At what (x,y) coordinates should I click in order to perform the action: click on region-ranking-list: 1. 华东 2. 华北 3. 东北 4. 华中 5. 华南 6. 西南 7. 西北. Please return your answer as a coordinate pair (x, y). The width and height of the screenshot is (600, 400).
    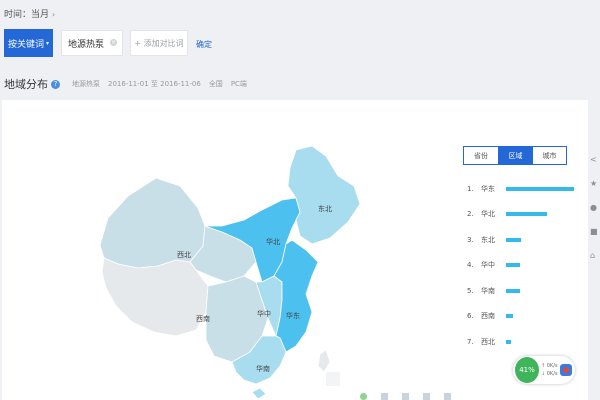
    Looking at the image, I should click on (520, 265).